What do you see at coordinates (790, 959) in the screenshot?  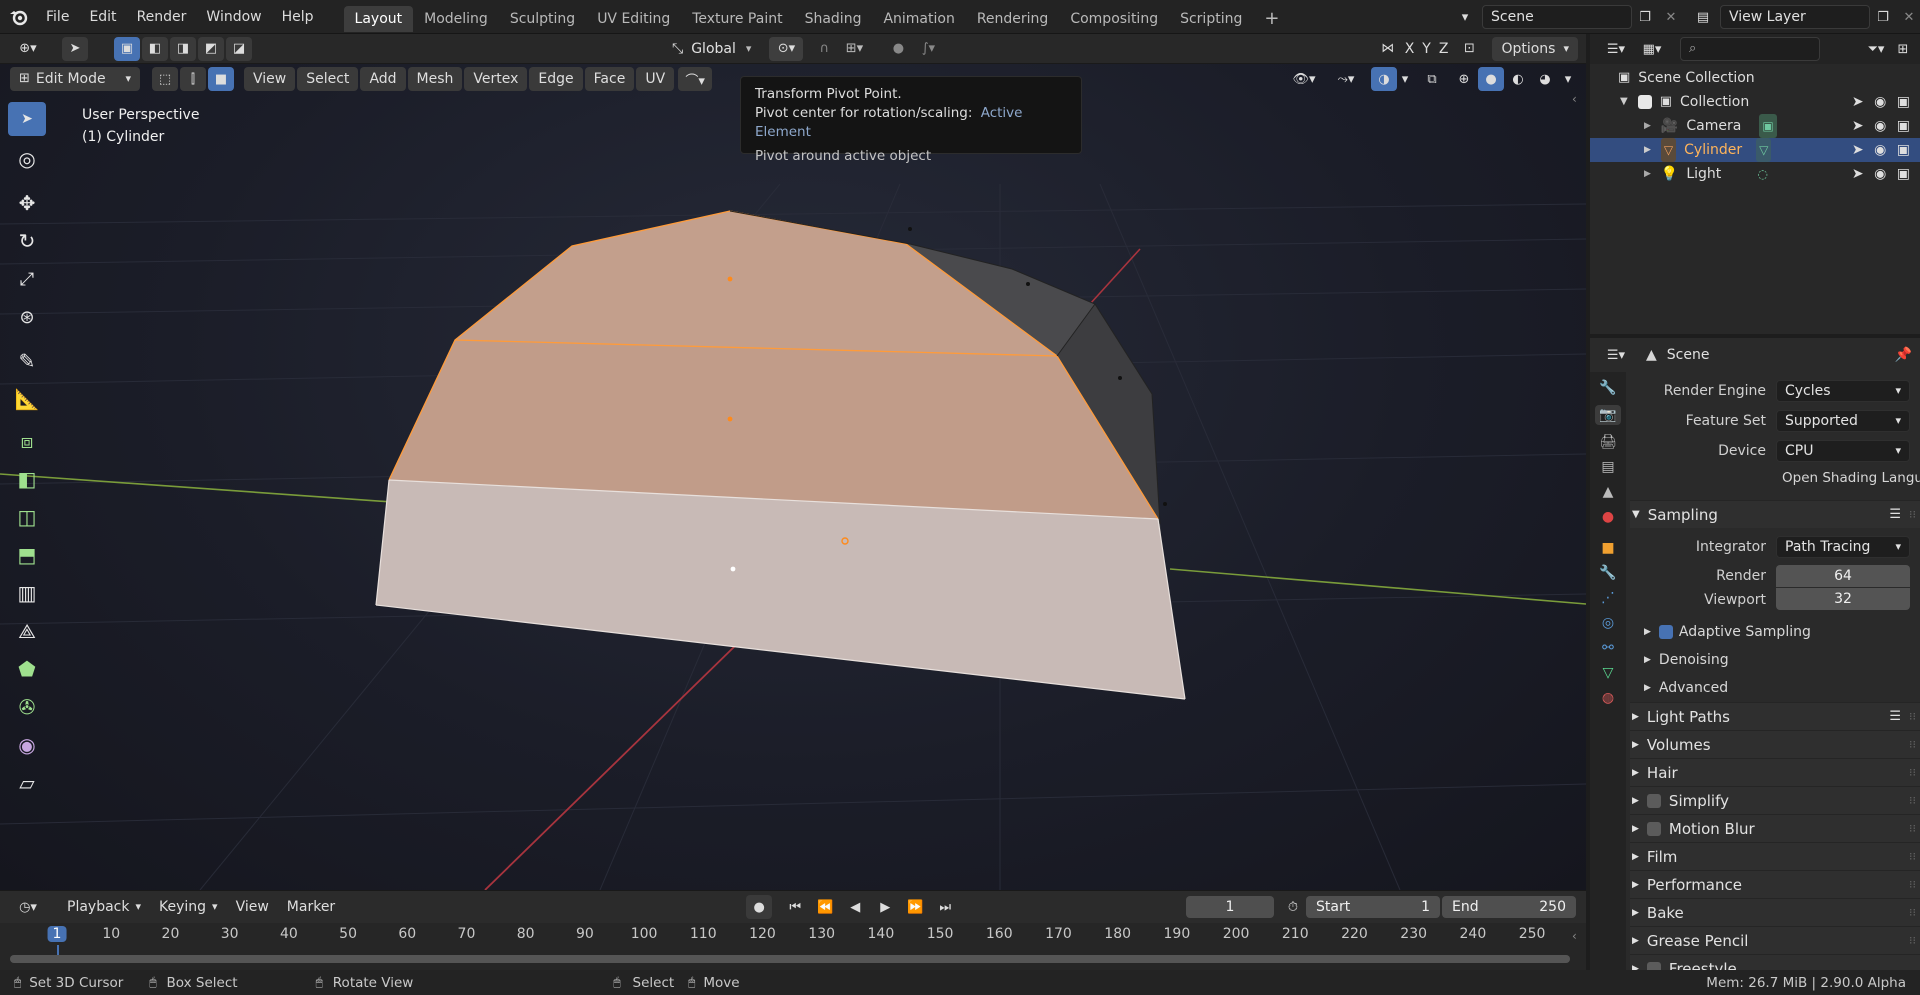 I see `timeline-scrollbar` at bounding box center [790, 959].